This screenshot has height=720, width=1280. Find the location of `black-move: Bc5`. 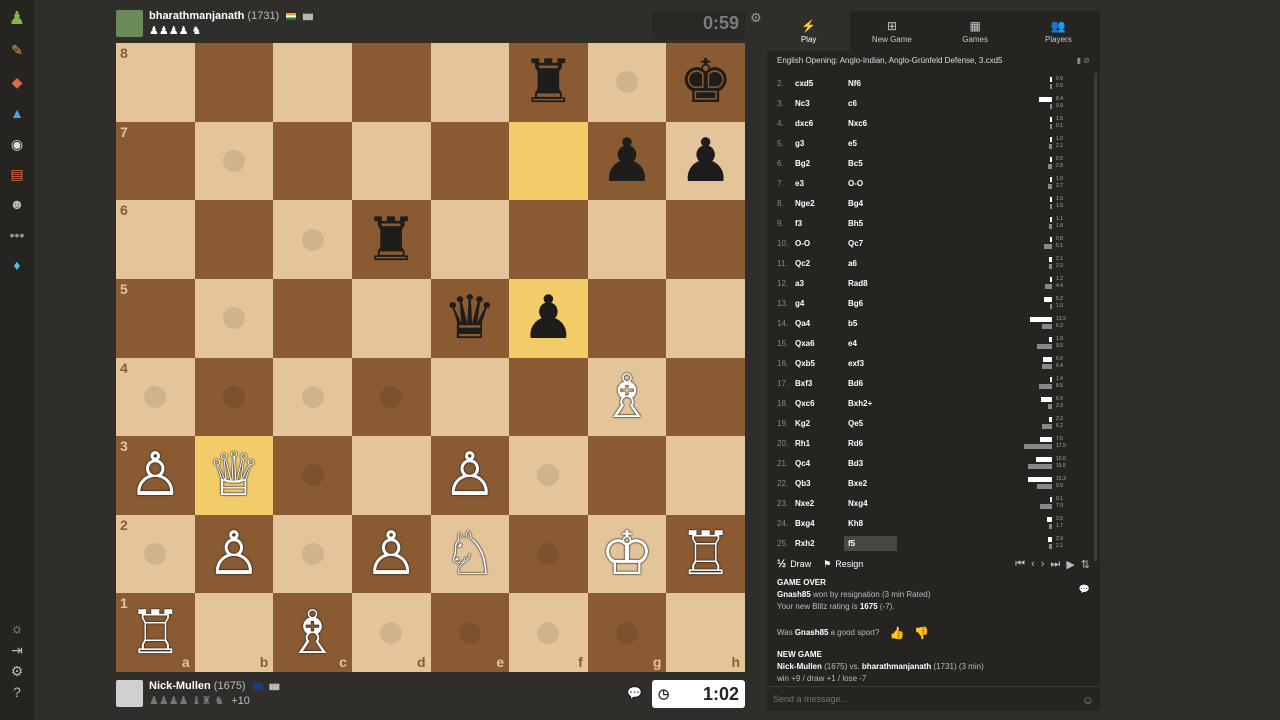

black-move: Bc5 is located at coordinates (874, 163).